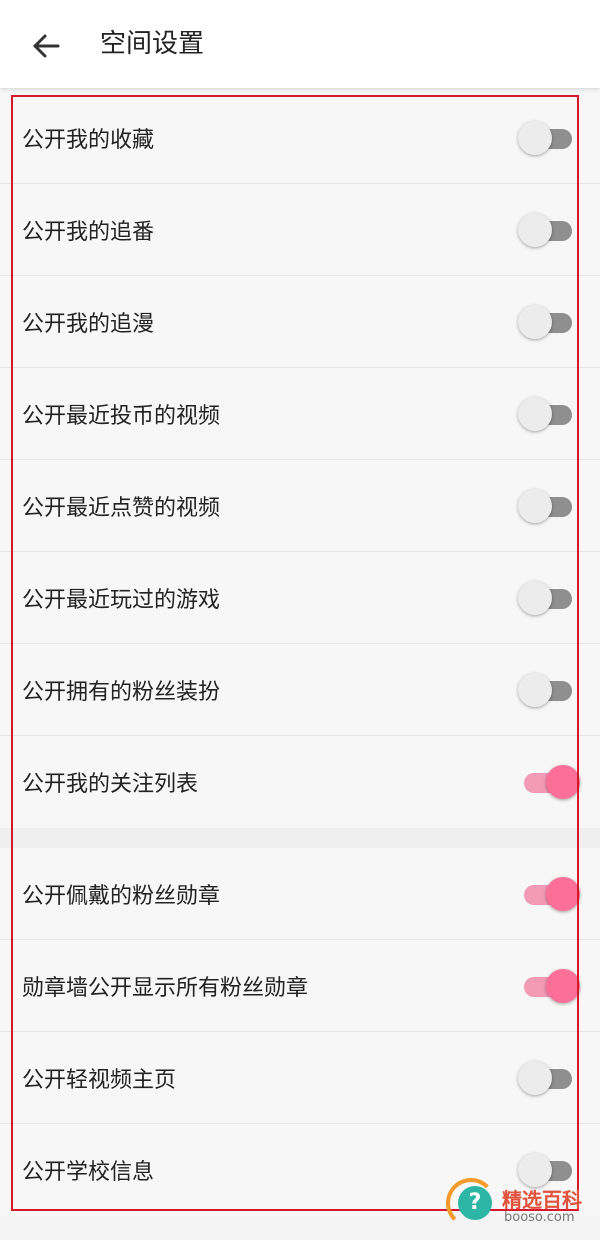  Describe the element at coordinates (300, 1078) in the screenshot. I see `setting-row-light-video: 公开轻视频主页` at that location.